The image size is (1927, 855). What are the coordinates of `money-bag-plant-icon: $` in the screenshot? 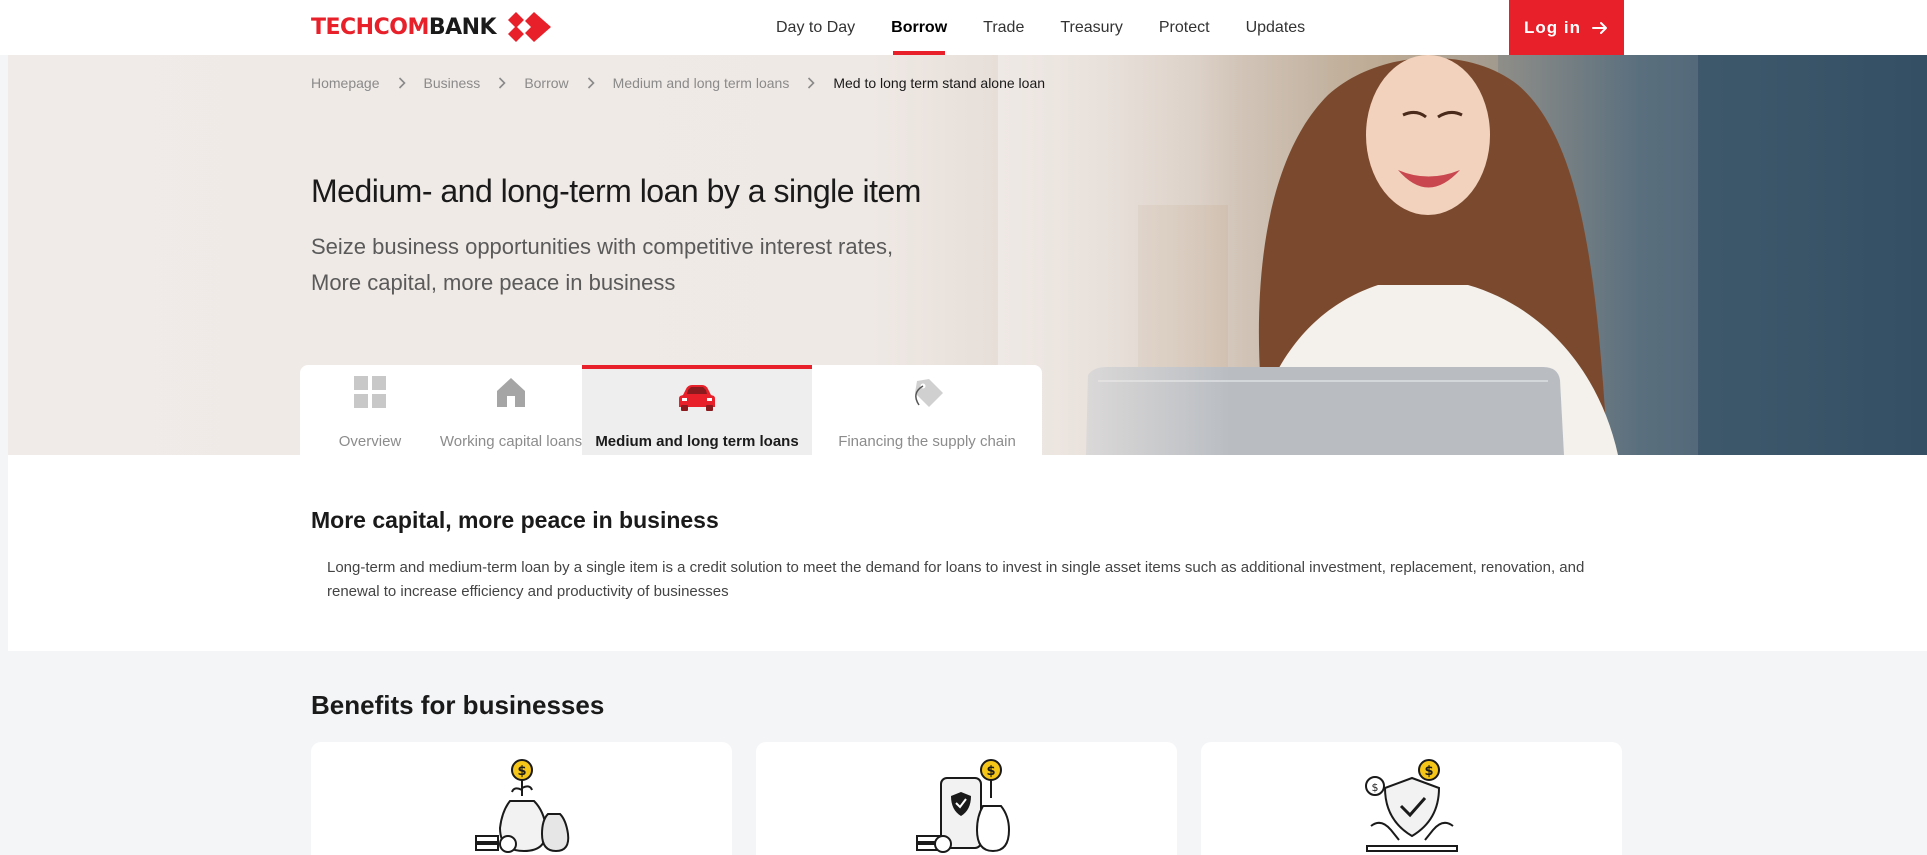 It's located at (521, 806).